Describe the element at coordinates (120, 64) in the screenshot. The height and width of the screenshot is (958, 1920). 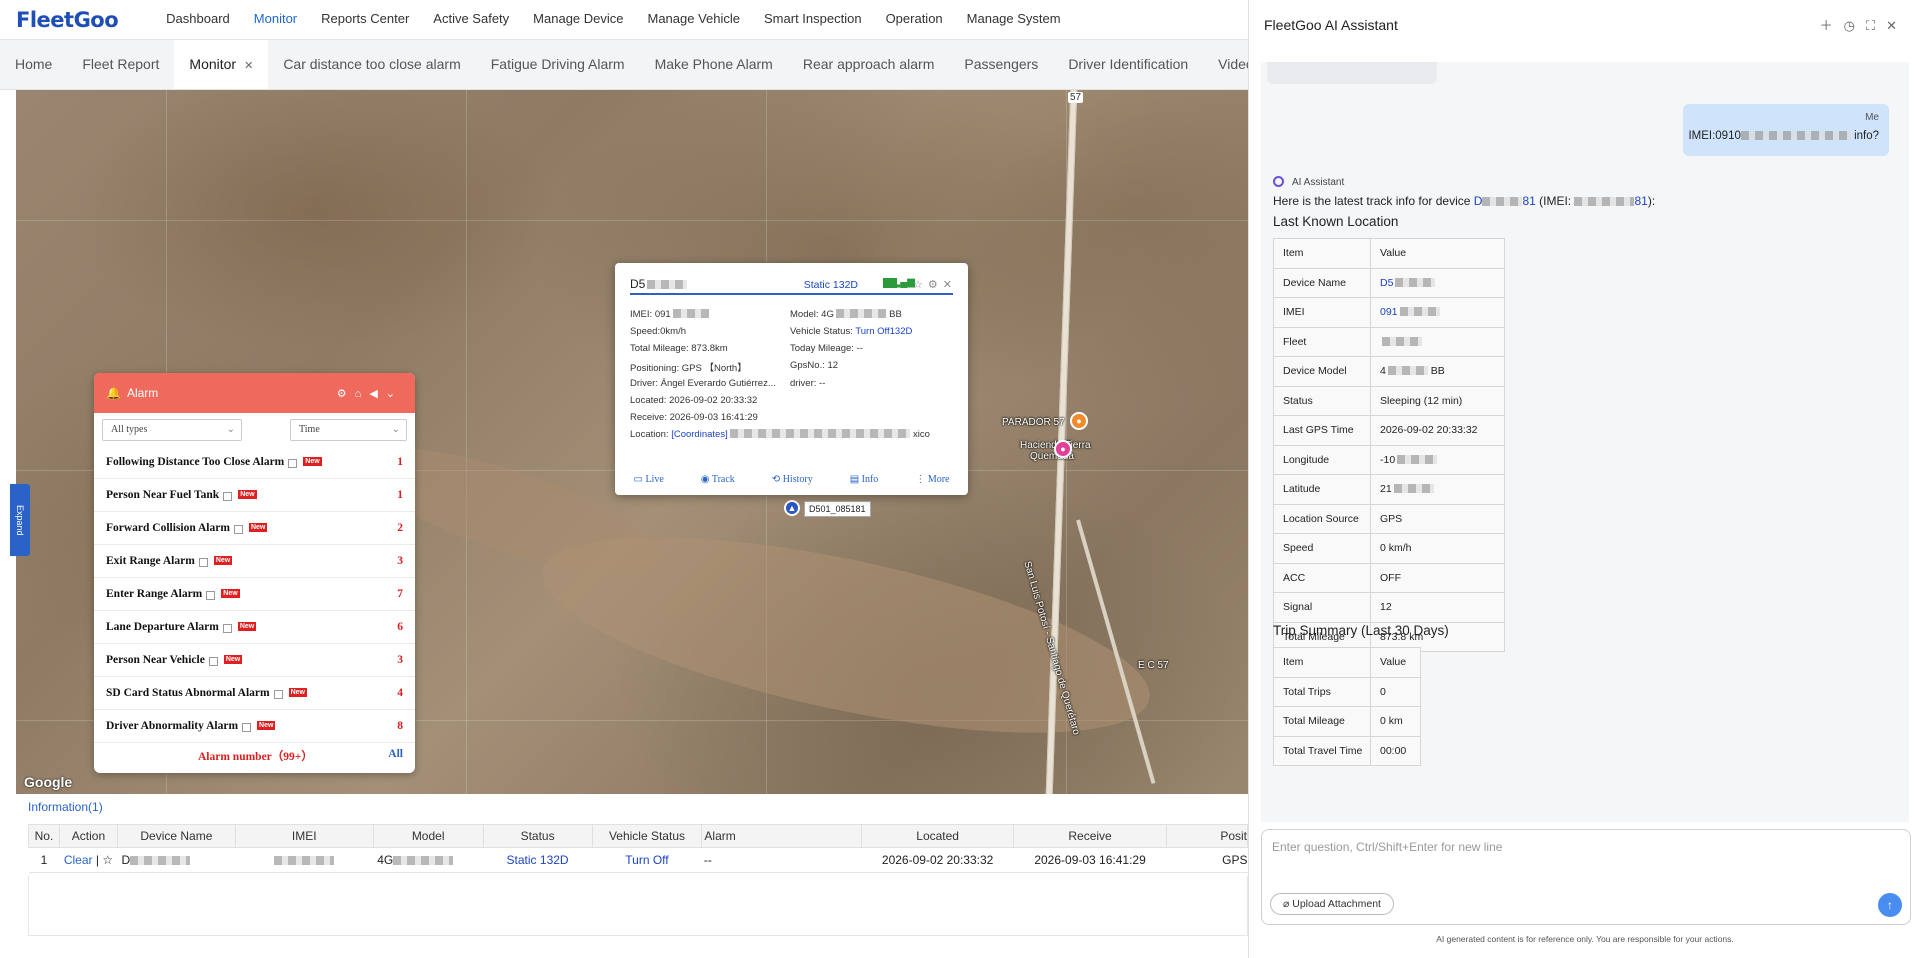
I see `tab-fleet-report: Fleet Report` at that location.